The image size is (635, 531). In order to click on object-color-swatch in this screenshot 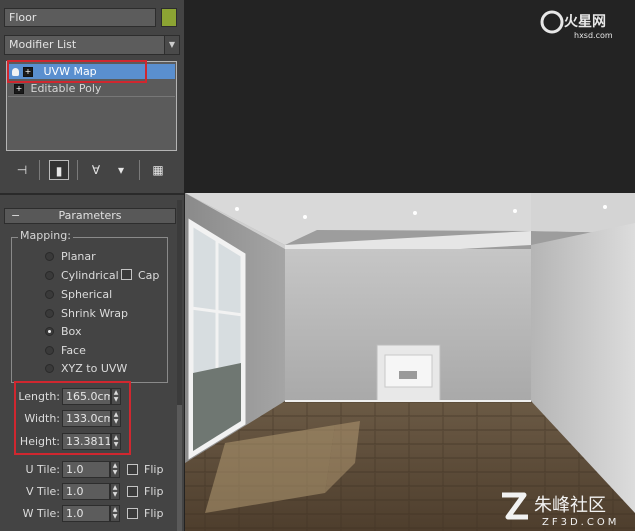, I will do `click(169, 17)`.